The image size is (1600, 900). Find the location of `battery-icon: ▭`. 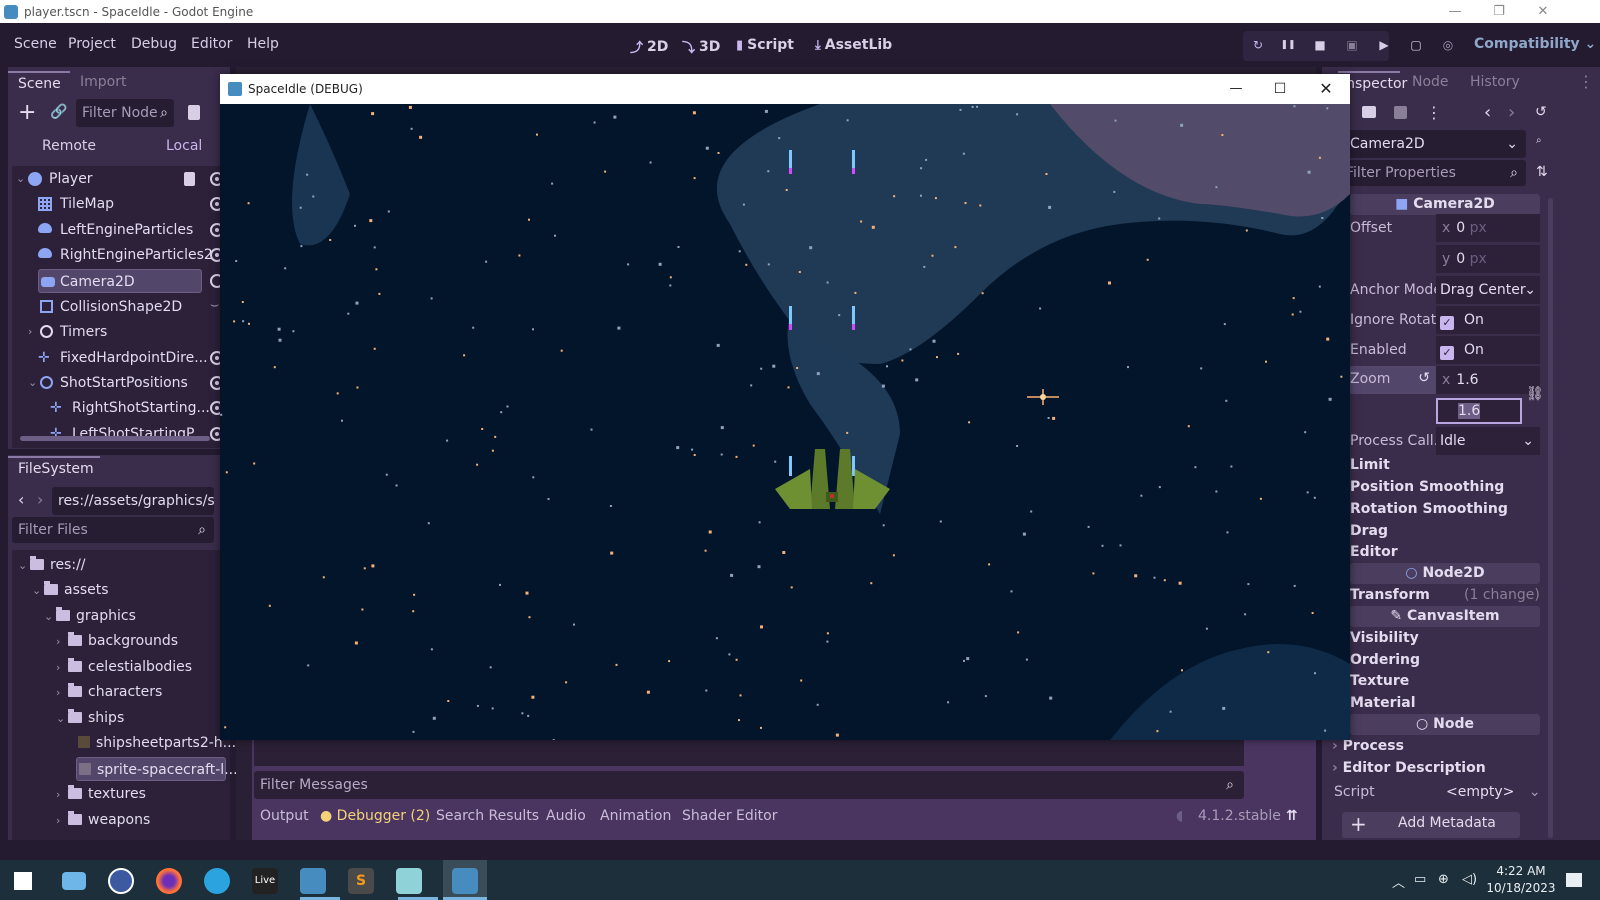

battery-icon: ▭ is located at coordinates (1420, 879).